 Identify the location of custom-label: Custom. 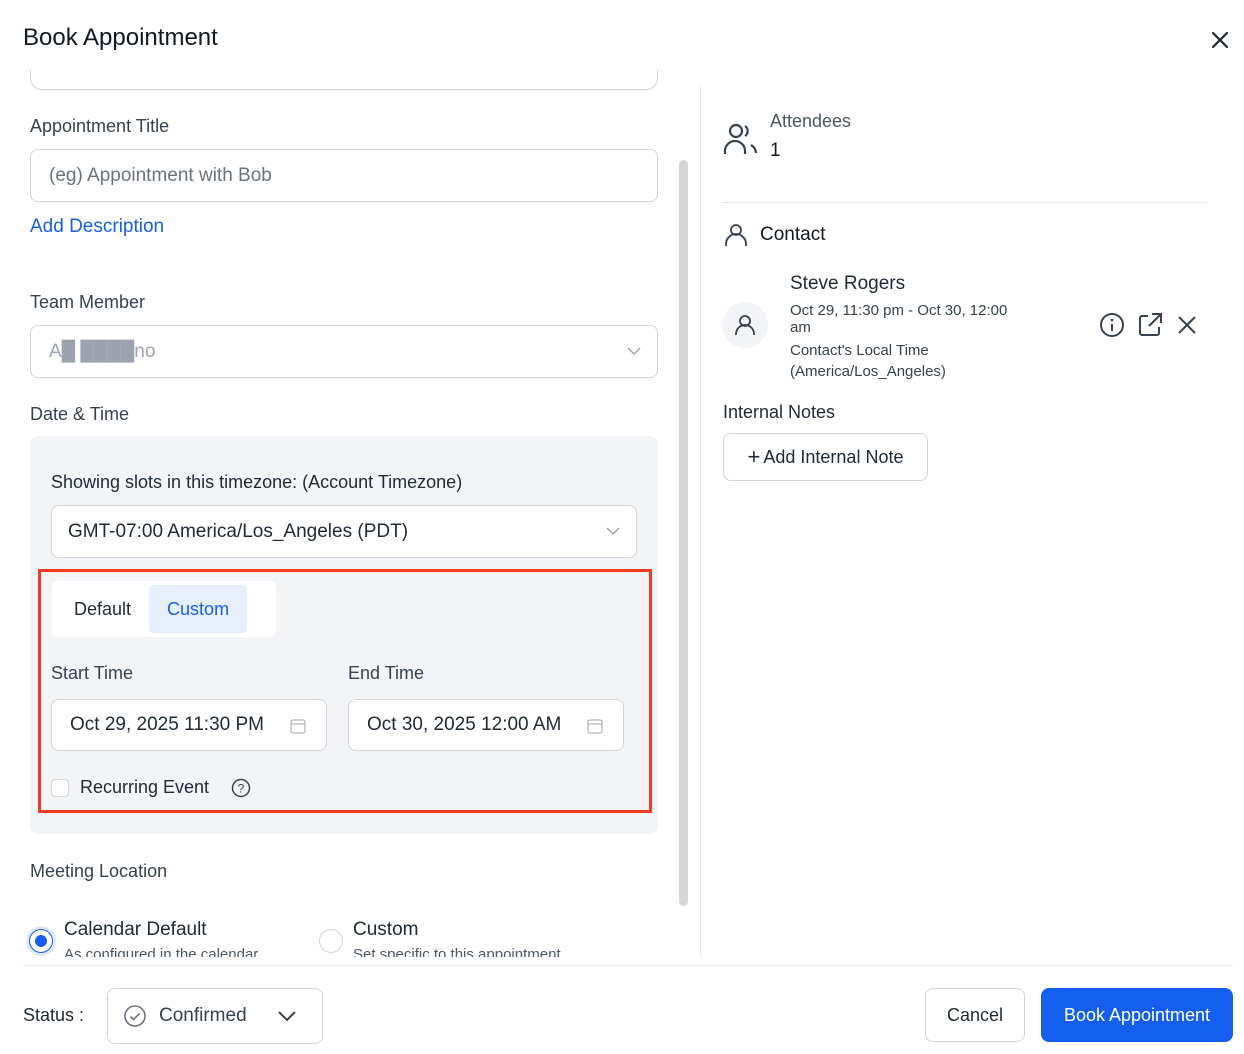
(386, 929).